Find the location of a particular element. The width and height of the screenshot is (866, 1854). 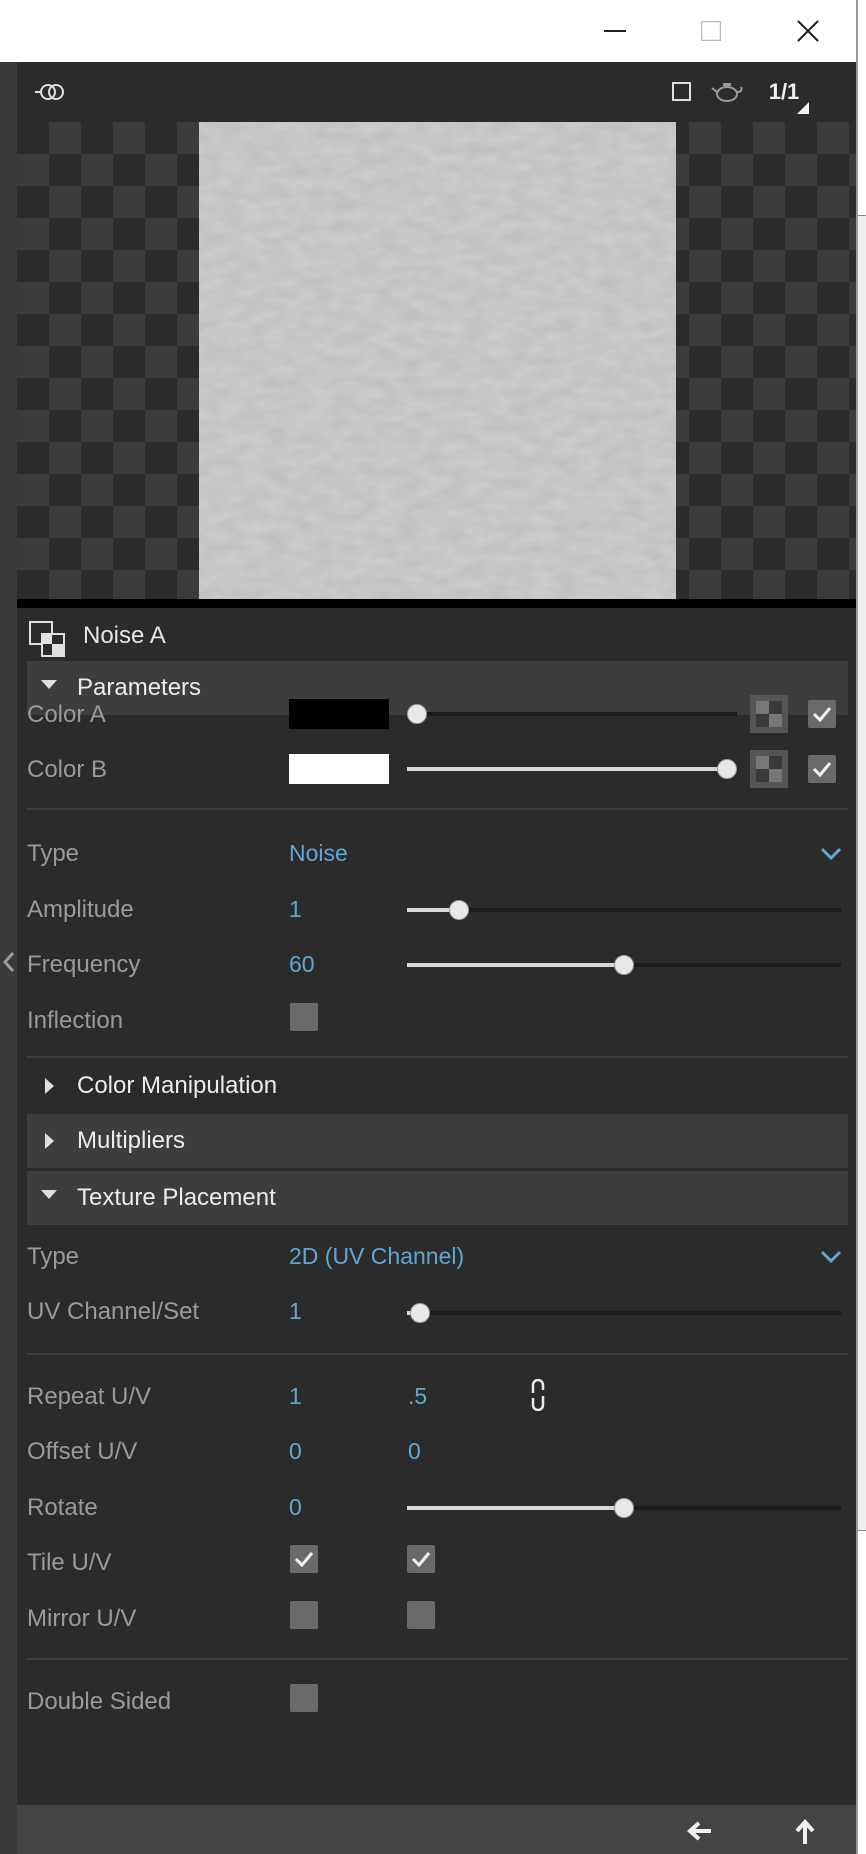

navigation-footer is located at coordinates (436, 1829).